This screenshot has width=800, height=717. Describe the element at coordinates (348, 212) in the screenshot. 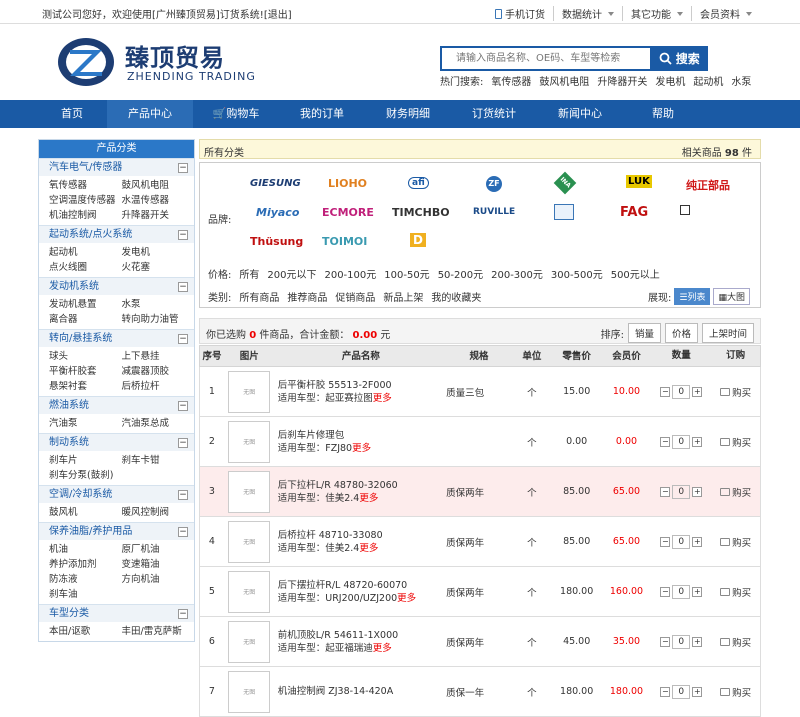

I see `brand-ecmore: ECMORE` at that location.